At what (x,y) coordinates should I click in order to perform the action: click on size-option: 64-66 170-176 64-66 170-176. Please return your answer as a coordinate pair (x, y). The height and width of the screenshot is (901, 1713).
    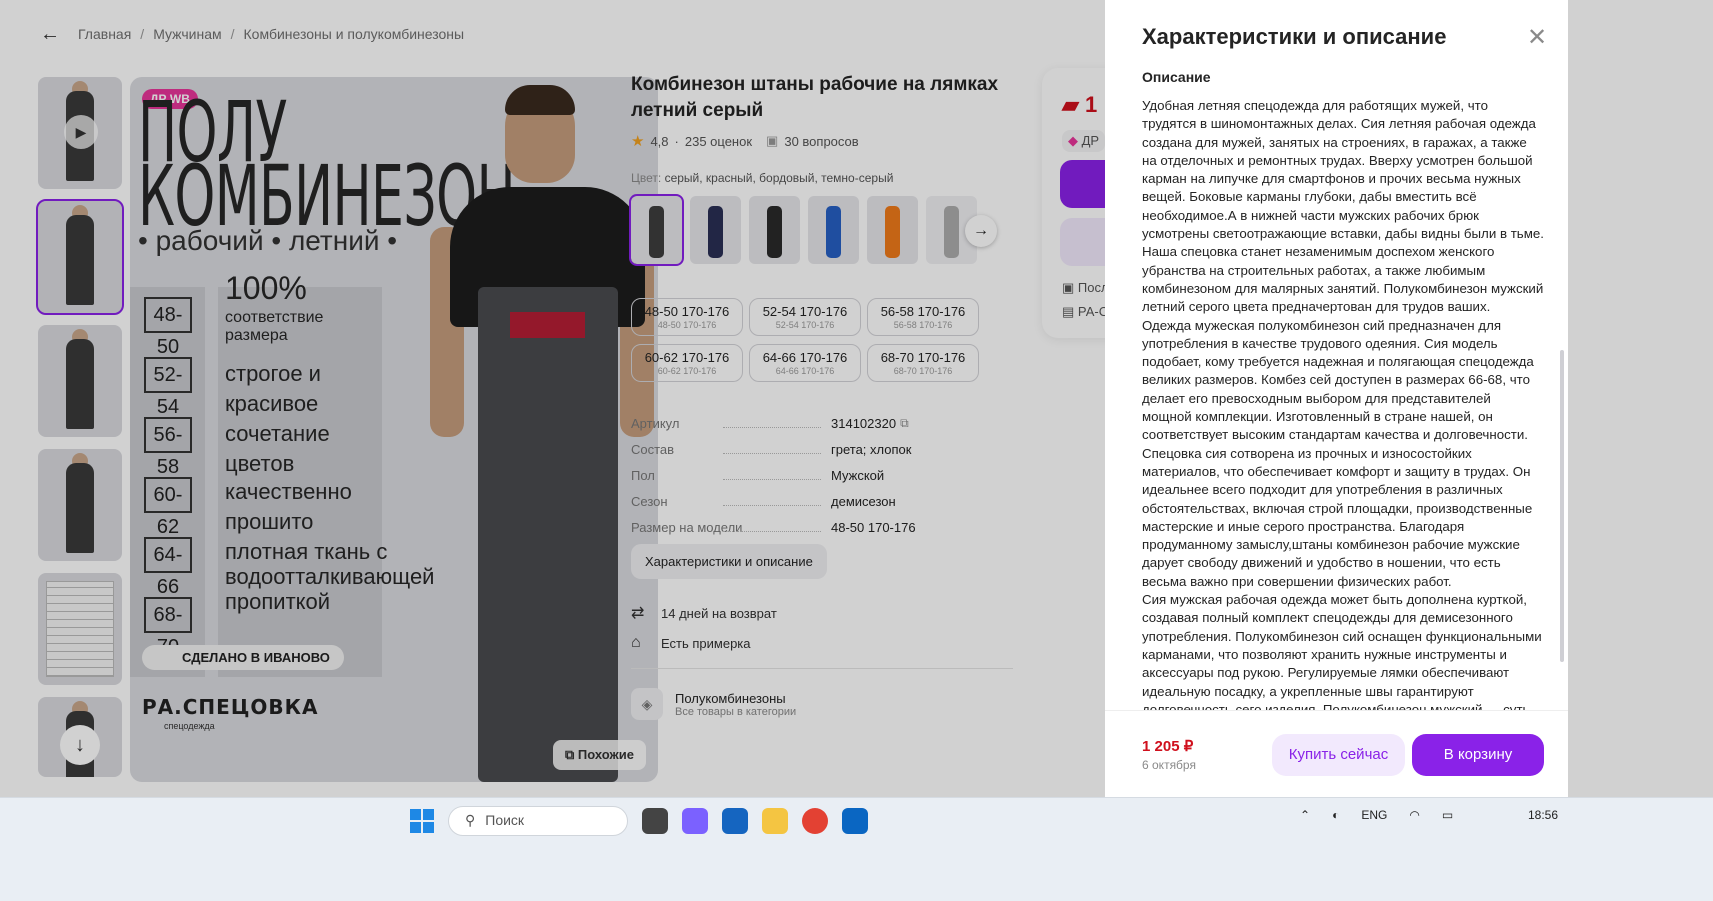
    Looking at the image, I should click on (805, 363).